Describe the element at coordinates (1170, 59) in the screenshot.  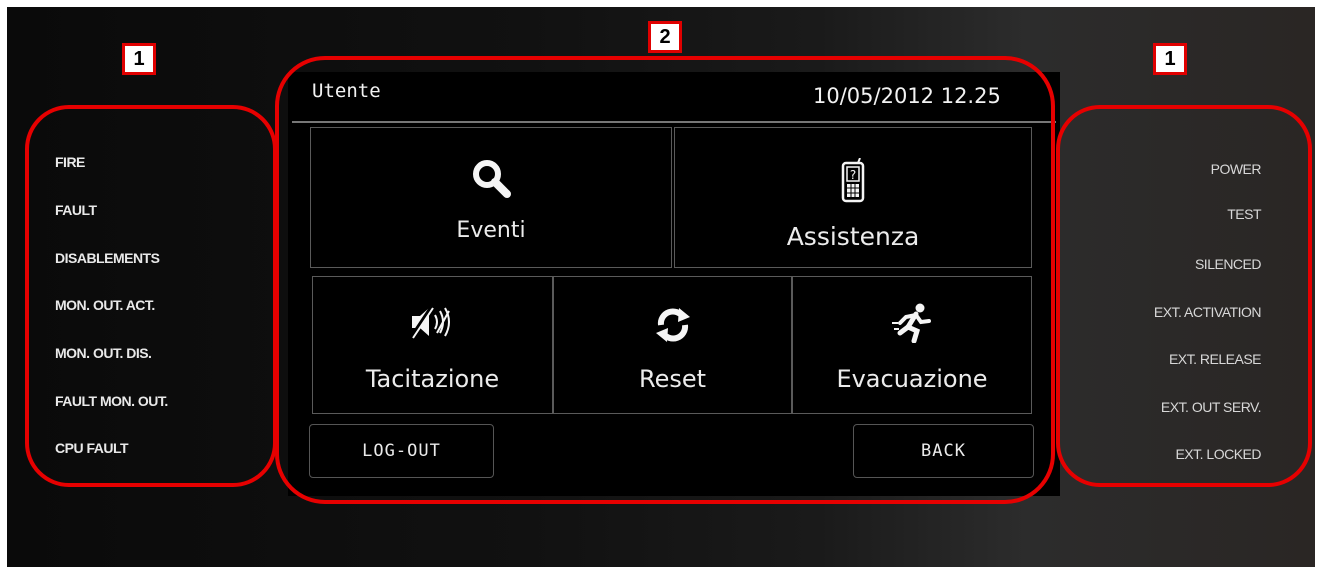
I see `callout-right: 1` at that location.